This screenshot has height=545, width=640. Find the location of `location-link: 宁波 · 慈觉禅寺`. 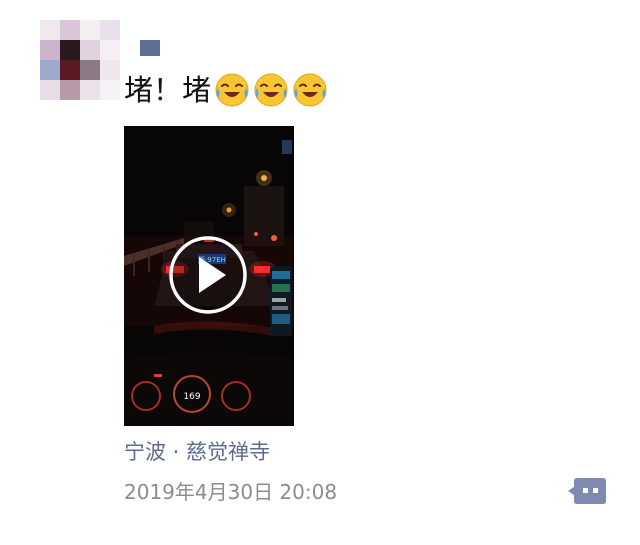

location-link: 宁波 · 慈觉禅寺 is located at coordinates (197, 452).